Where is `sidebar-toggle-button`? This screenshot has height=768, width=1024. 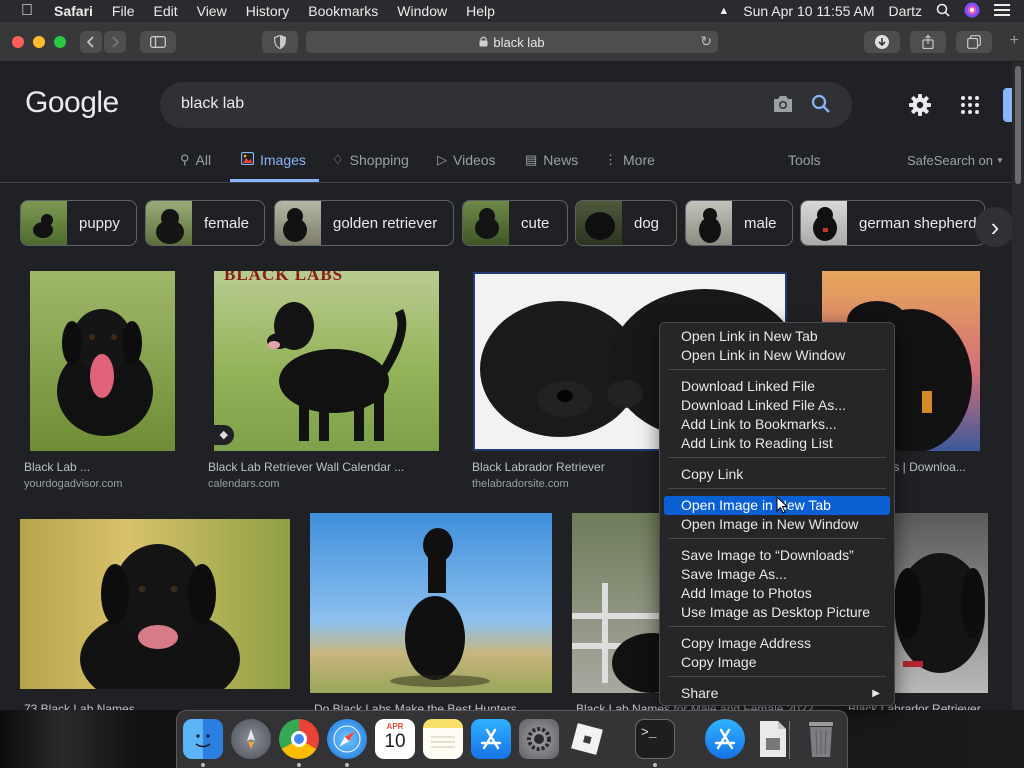 sidebar-toggle-button is located at coordinates (158, 42).